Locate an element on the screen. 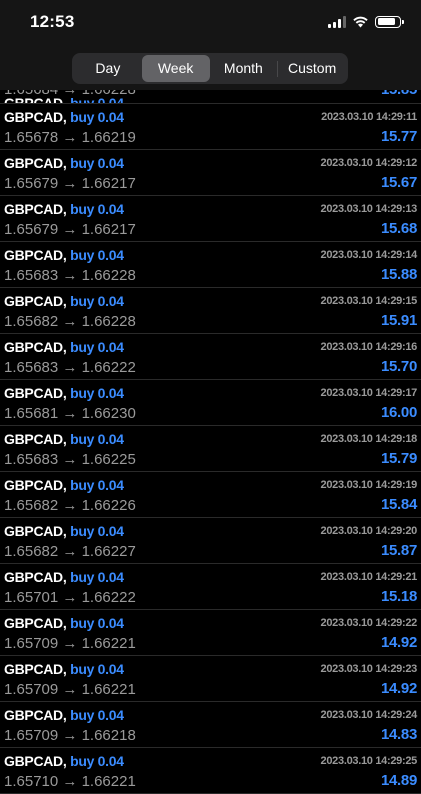 The image size is (421, 794). deal-profit: 15.84 is located at coordinates (398, 504).